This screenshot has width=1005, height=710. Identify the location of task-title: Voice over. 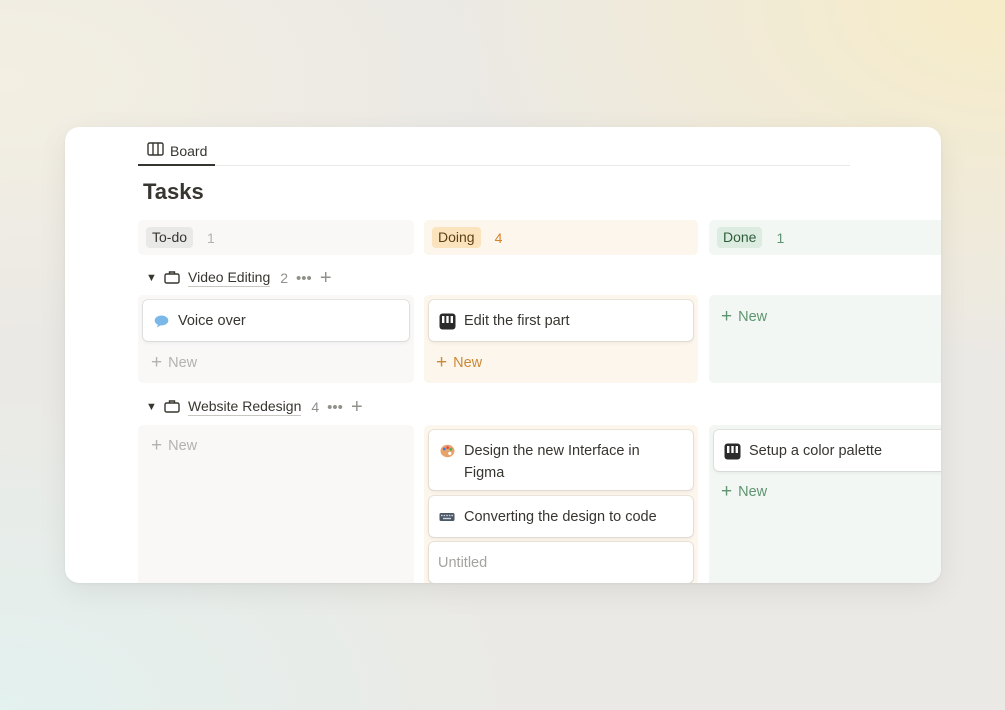
(212, 321).